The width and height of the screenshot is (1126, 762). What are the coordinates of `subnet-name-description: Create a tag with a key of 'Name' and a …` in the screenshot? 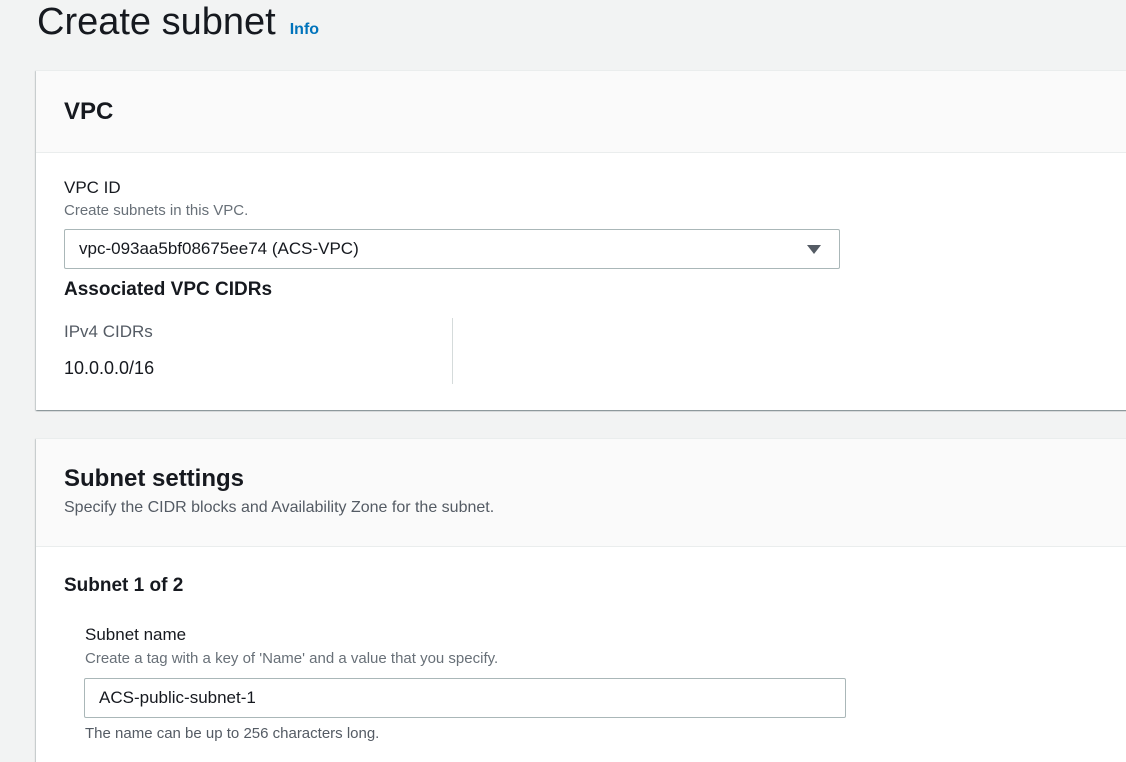 It's located at (292, 658).